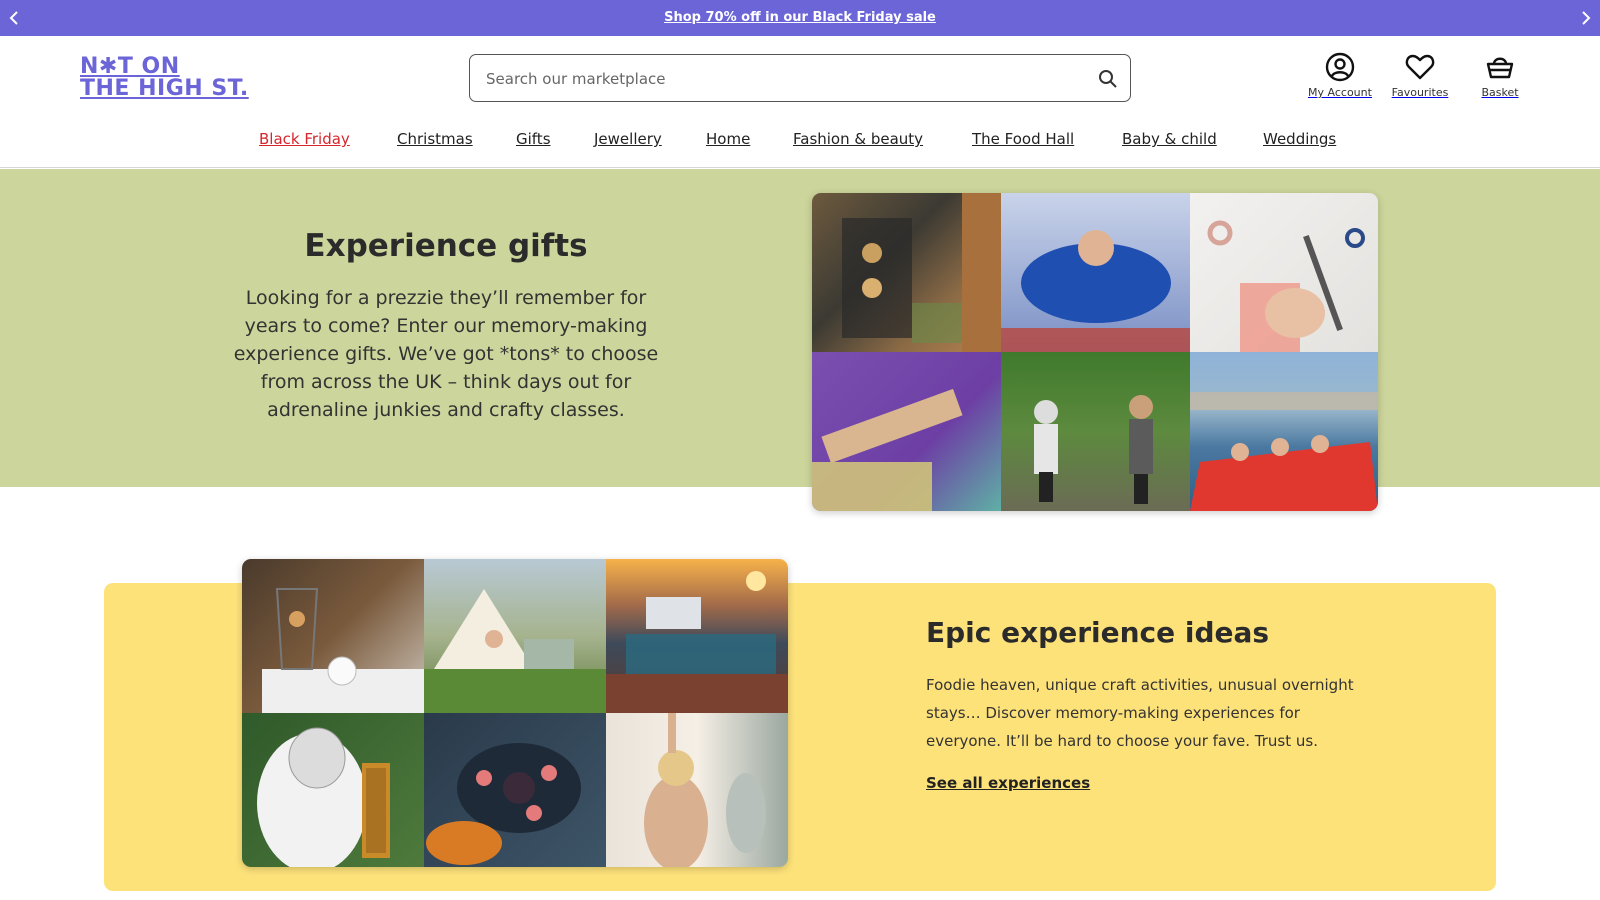  I want to click on promo-link: Shop 70% off in our Black Friday sale, so click(800, 17).